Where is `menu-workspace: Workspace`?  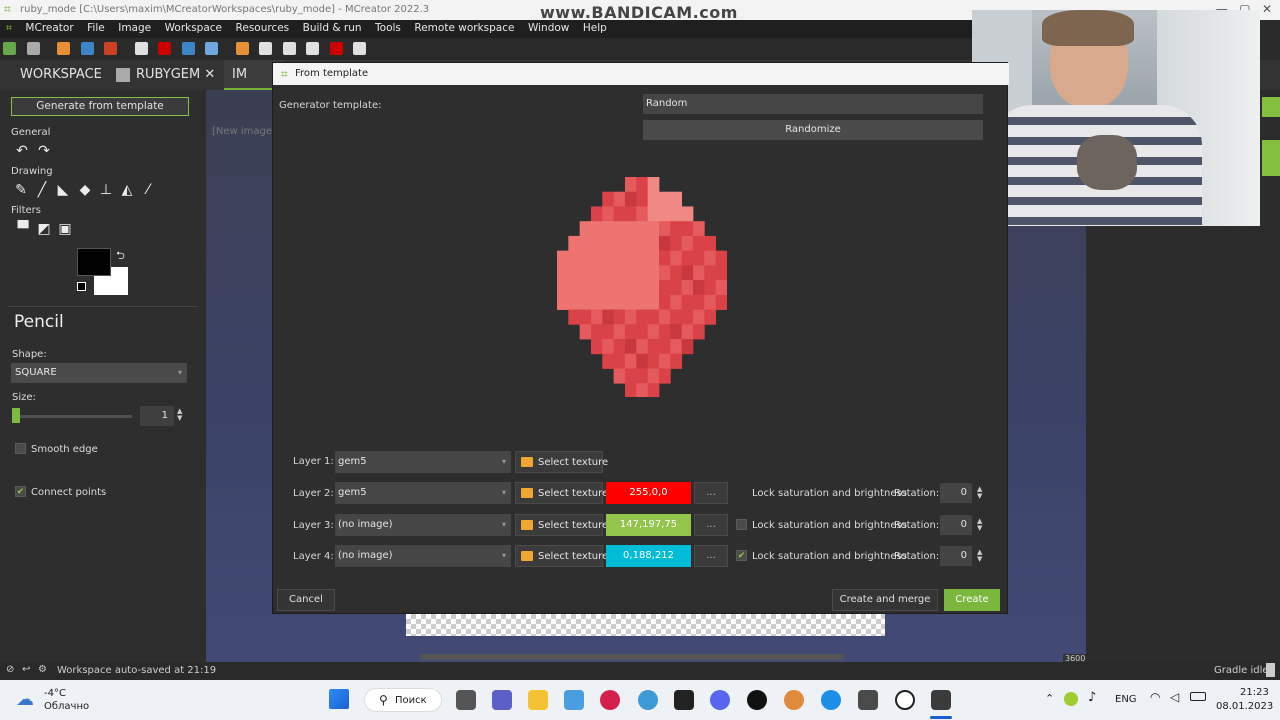 menu-workspace: Workspace is located at coordinates (193, 28).